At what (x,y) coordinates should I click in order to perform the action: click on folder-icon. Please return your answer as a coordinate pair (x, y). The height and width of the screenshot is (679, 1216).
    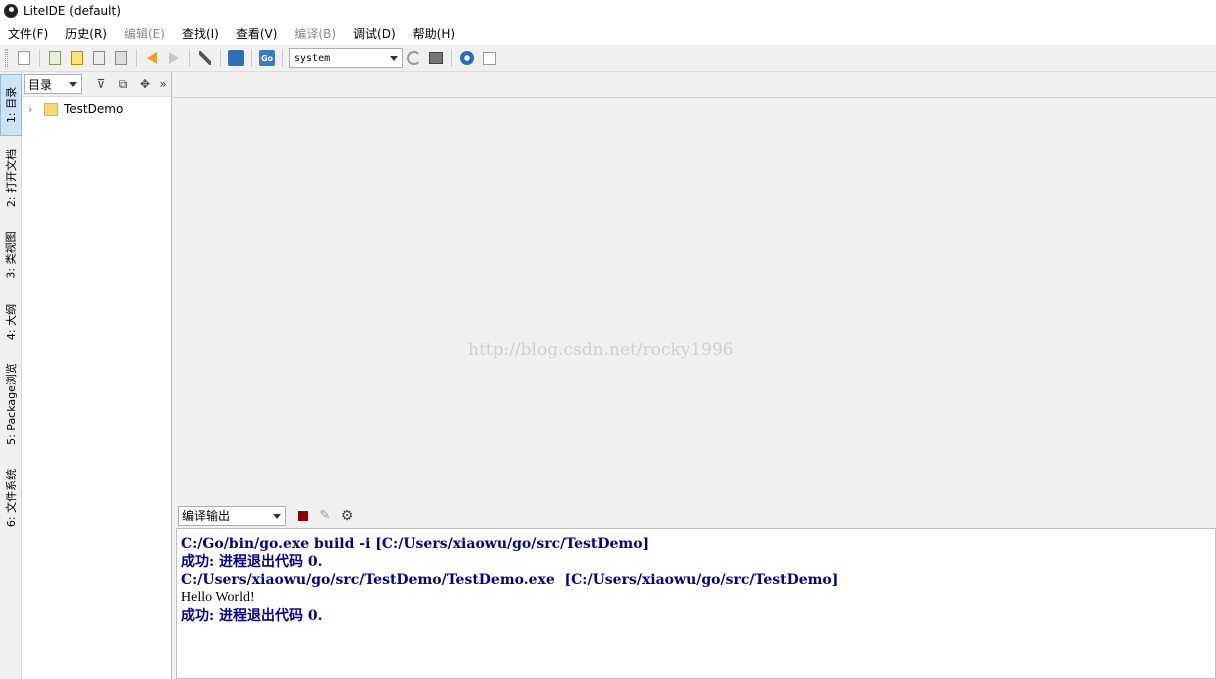
    Looking at the image, I should click on (51, 109).